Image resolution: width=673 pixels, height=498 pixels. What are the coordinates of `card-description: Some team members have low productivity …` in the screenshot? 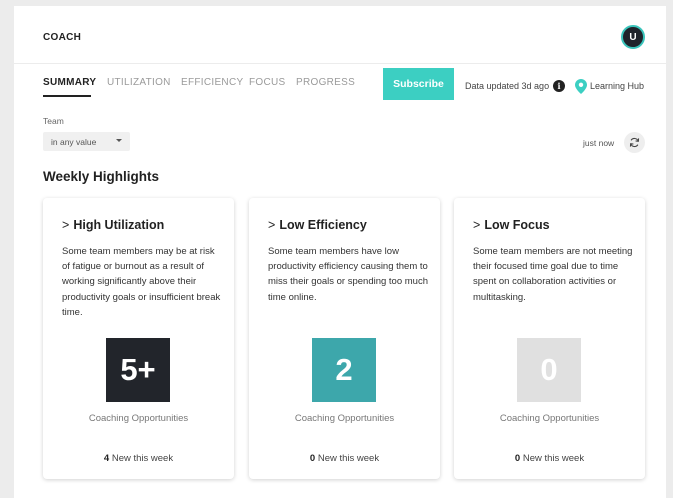 It's located at (348, 274).